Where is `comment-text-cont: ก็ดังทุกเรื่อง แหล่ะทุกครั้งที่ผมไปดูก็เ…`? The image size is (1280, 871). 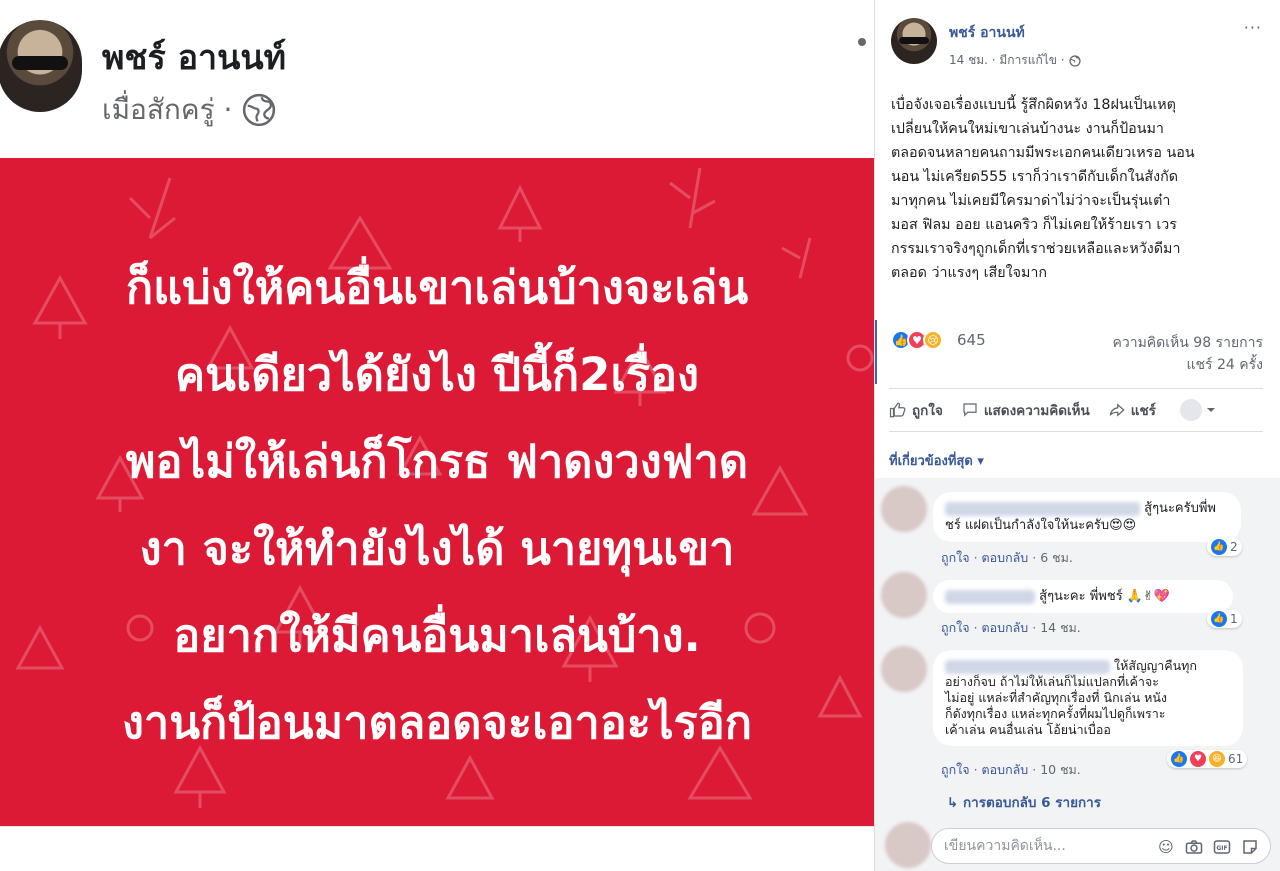 comment-text-cont: ก็ดังทุกเรื่อง แหล่ะทุกครั้งที่ผมไปดูก็เ… is located at coordinates (1055, 713).